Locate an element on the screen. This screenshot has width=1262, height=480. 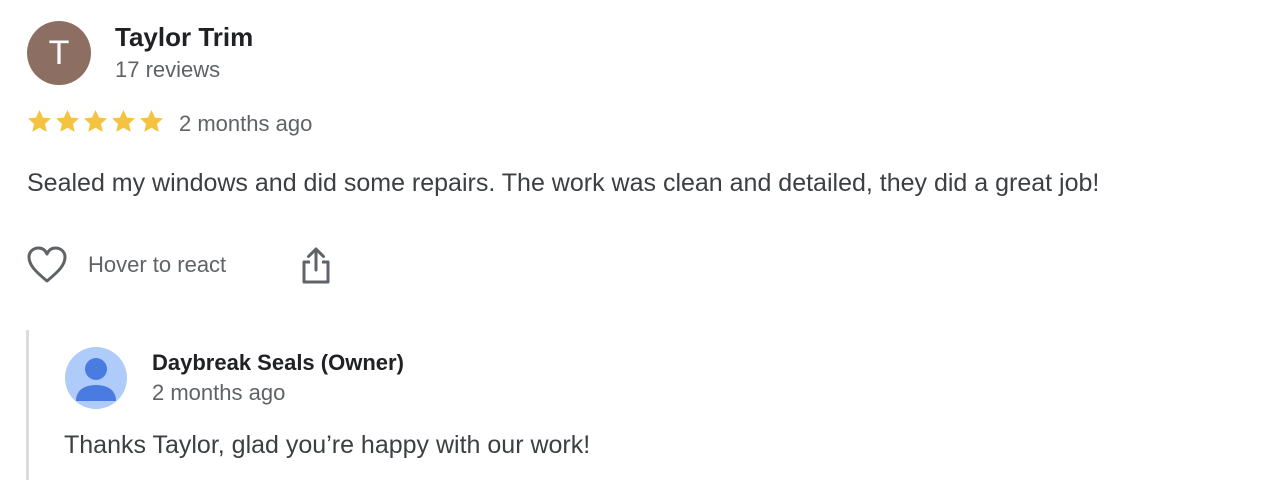
reviewer-avatar-initial: T is located at coordinates (59, 52).